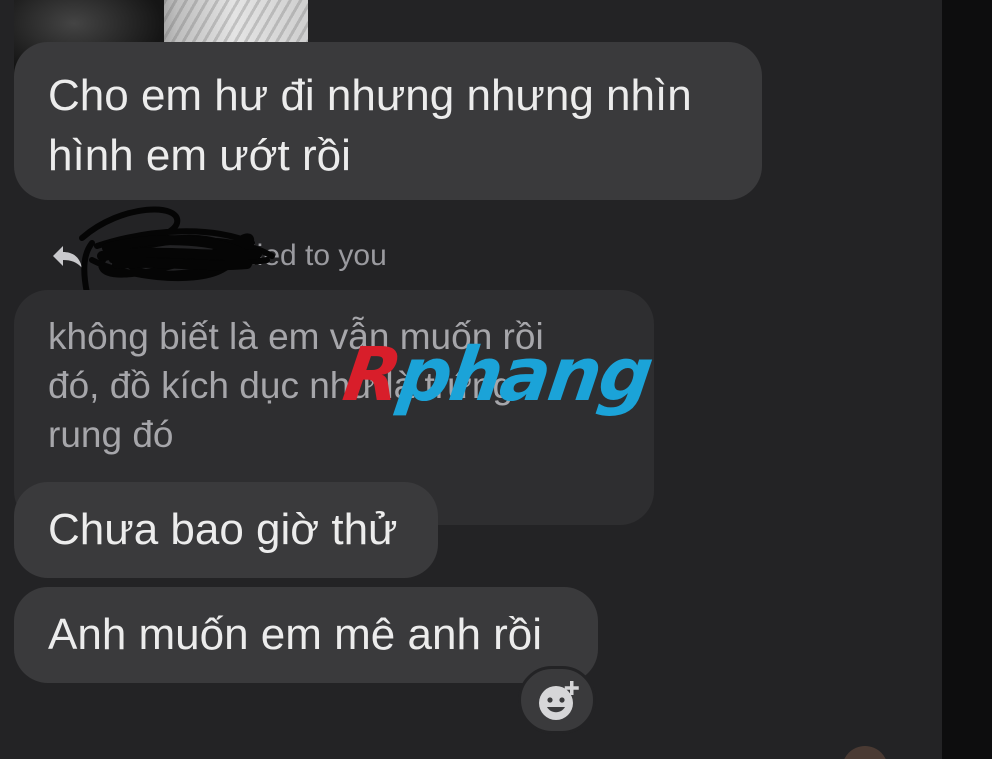  I want to click on watermark-rest: phang, so click(525, 375).